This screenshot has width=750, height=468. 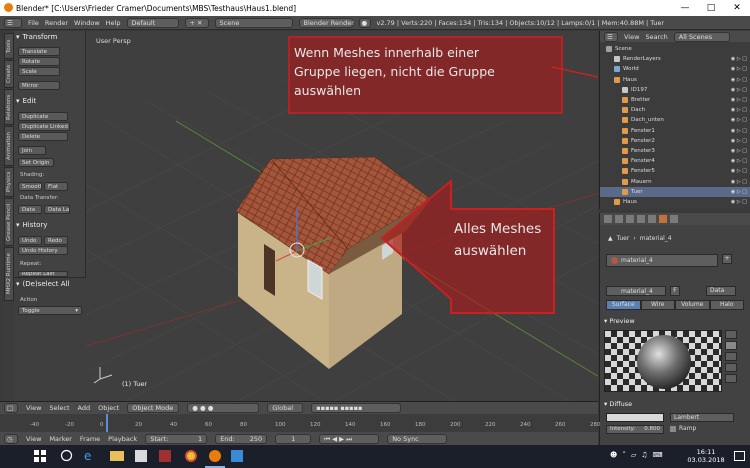 I want to click on preview-flat-icon, so click(x=731, y=334).